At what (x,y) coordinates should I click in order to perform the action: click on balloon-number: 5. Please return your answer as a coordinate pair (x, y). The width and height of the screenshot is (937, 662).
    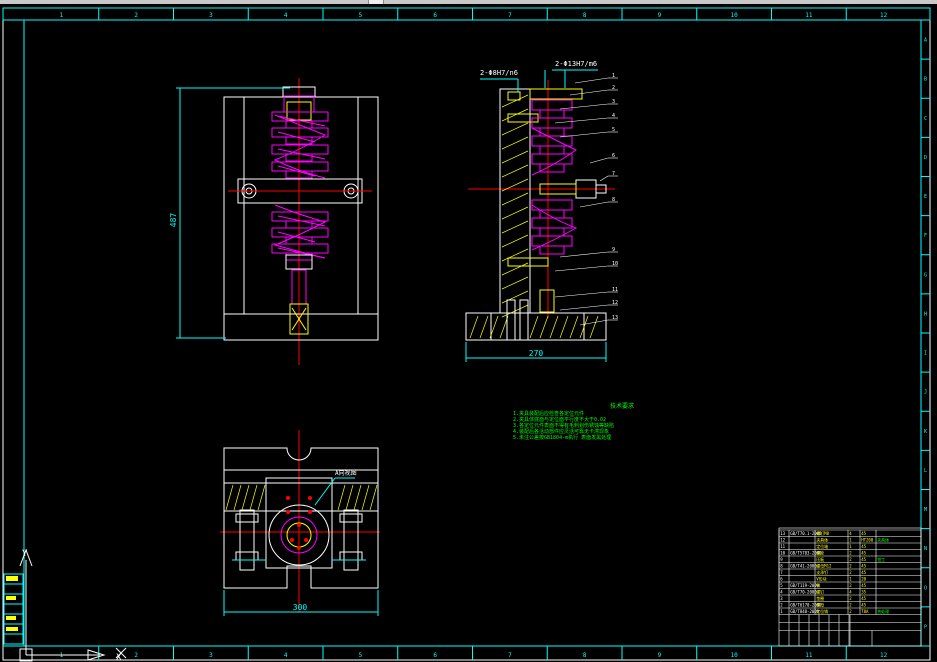
    Looking at the image, I should click on (613, 130).